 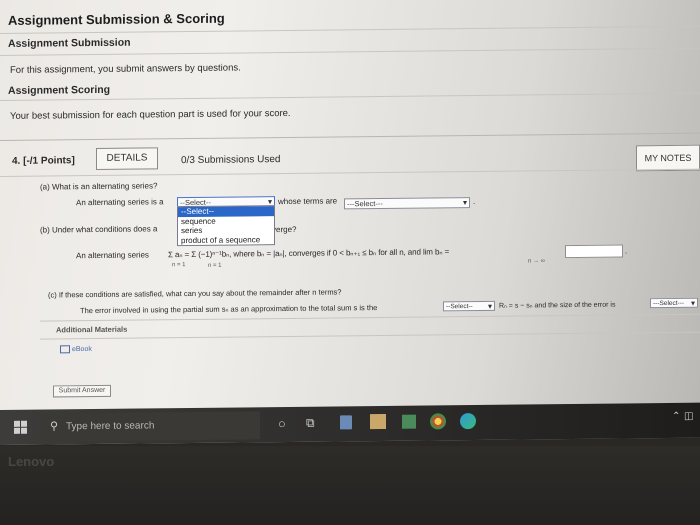 I want to click on submit-answer-button: Submit Answer, so click(x=82, y=391).